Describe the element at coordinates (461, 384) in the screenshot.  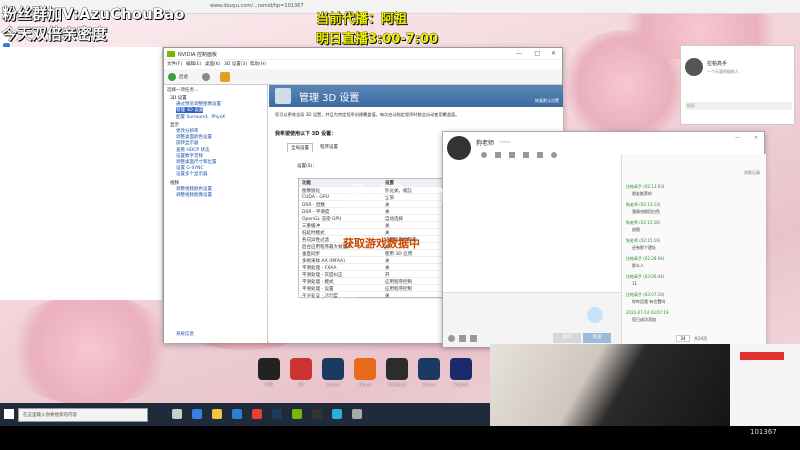
I see `desktop-icon-label: English` at that location.